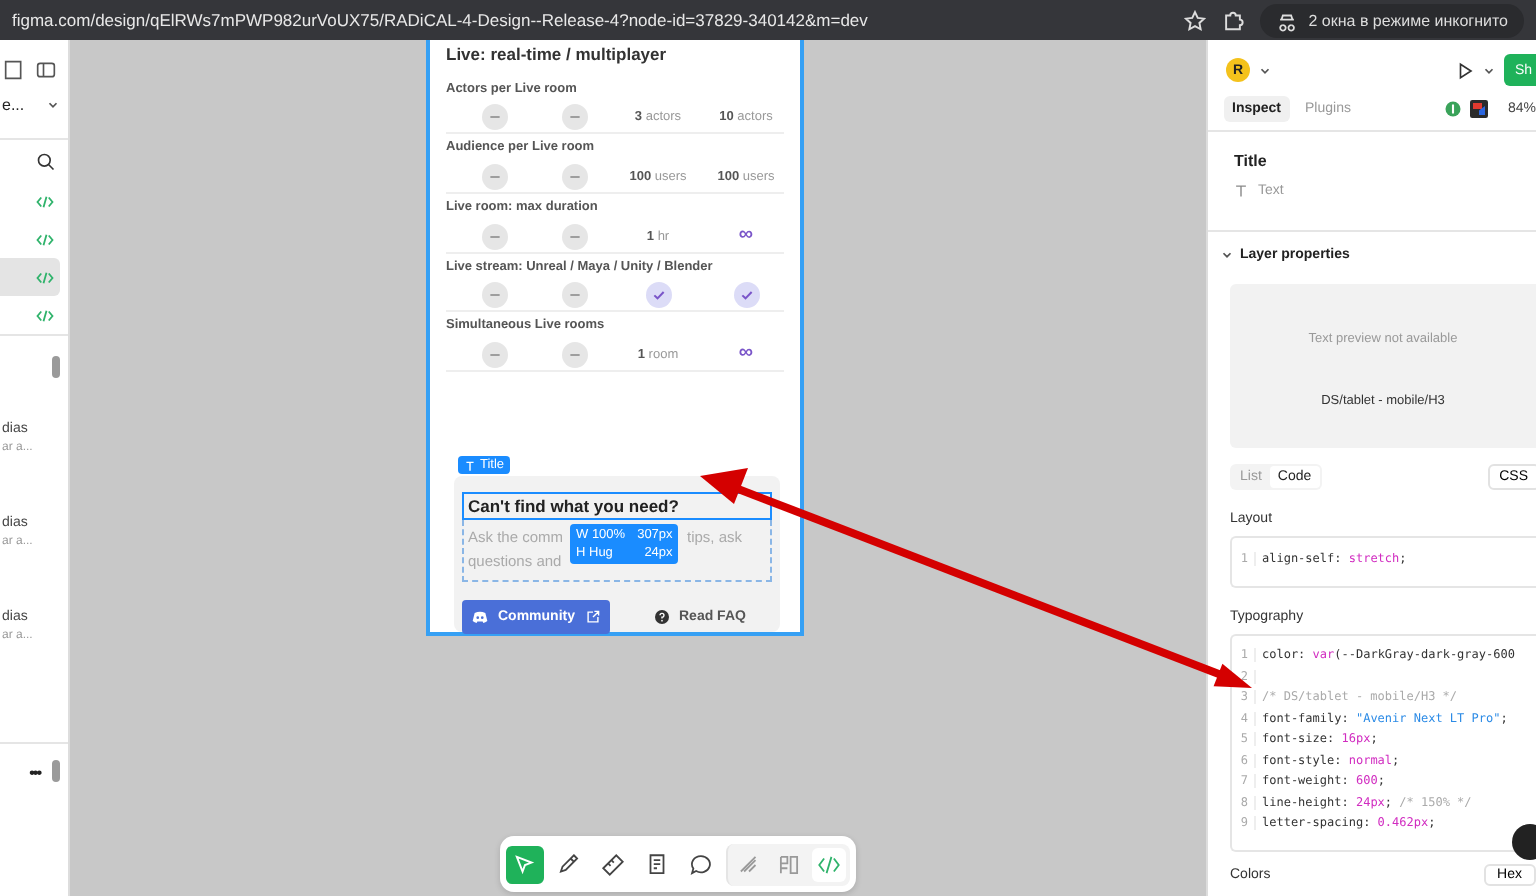 This screenshot has width=1536, height=896. Describe the element at coordinates (1250, 162) in the screenshot. I see `layer-title: Title` at that location.